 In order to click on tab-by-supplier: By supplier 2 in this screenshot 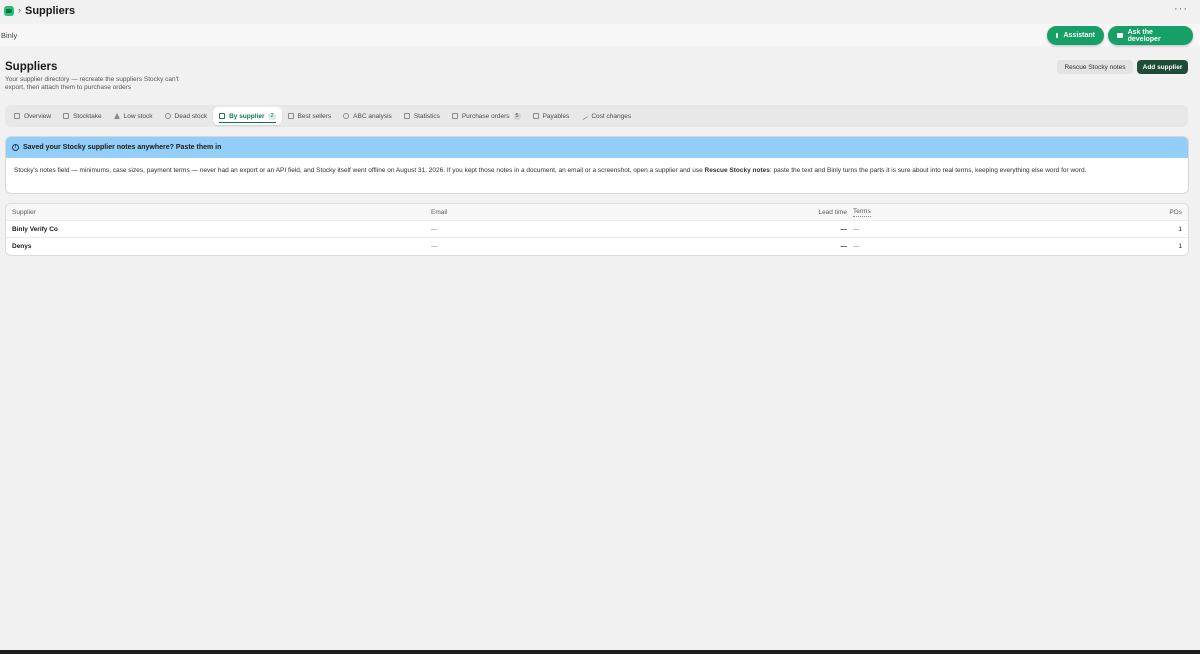, I will do `click(247, 116)`.